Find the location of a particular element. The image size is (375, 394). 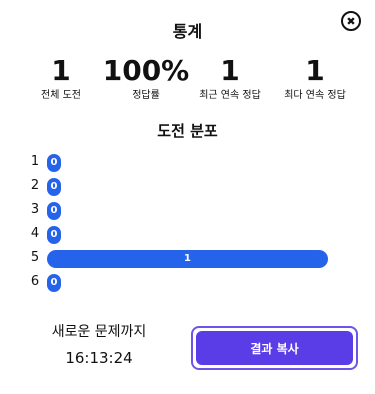

close-icon: ✖ is located at coordinates (351, 21).